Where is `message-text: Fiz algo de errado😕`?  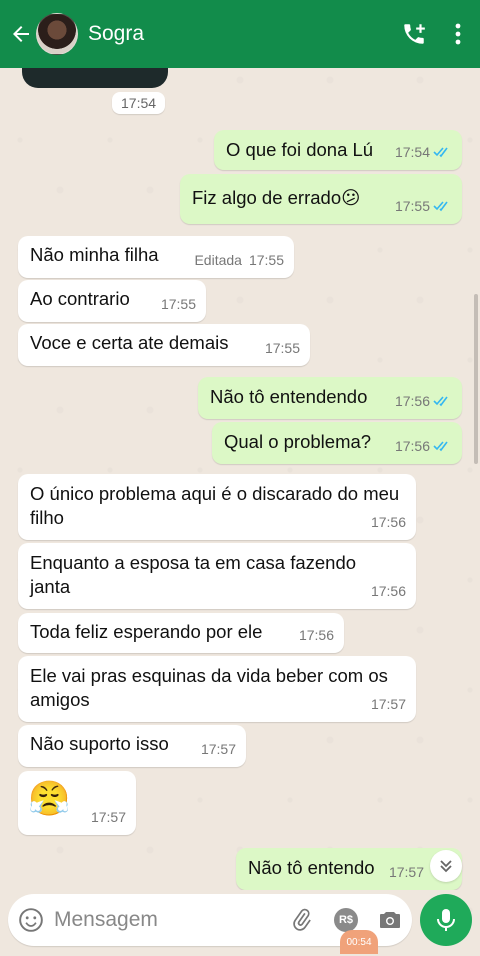
message-text: Fiz algo de errado😕 is located at coordinates (276, 197).